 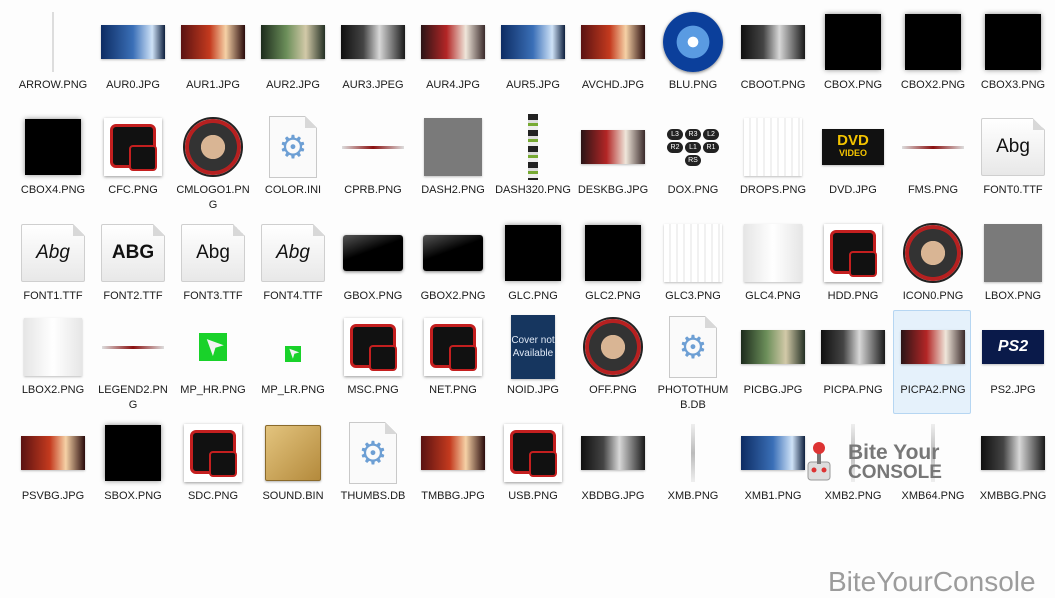 What do you see at coordinates (852, 362) in the screenshot?
I see `file-item: PICPA.PNG` at bounding box center [852, 362].